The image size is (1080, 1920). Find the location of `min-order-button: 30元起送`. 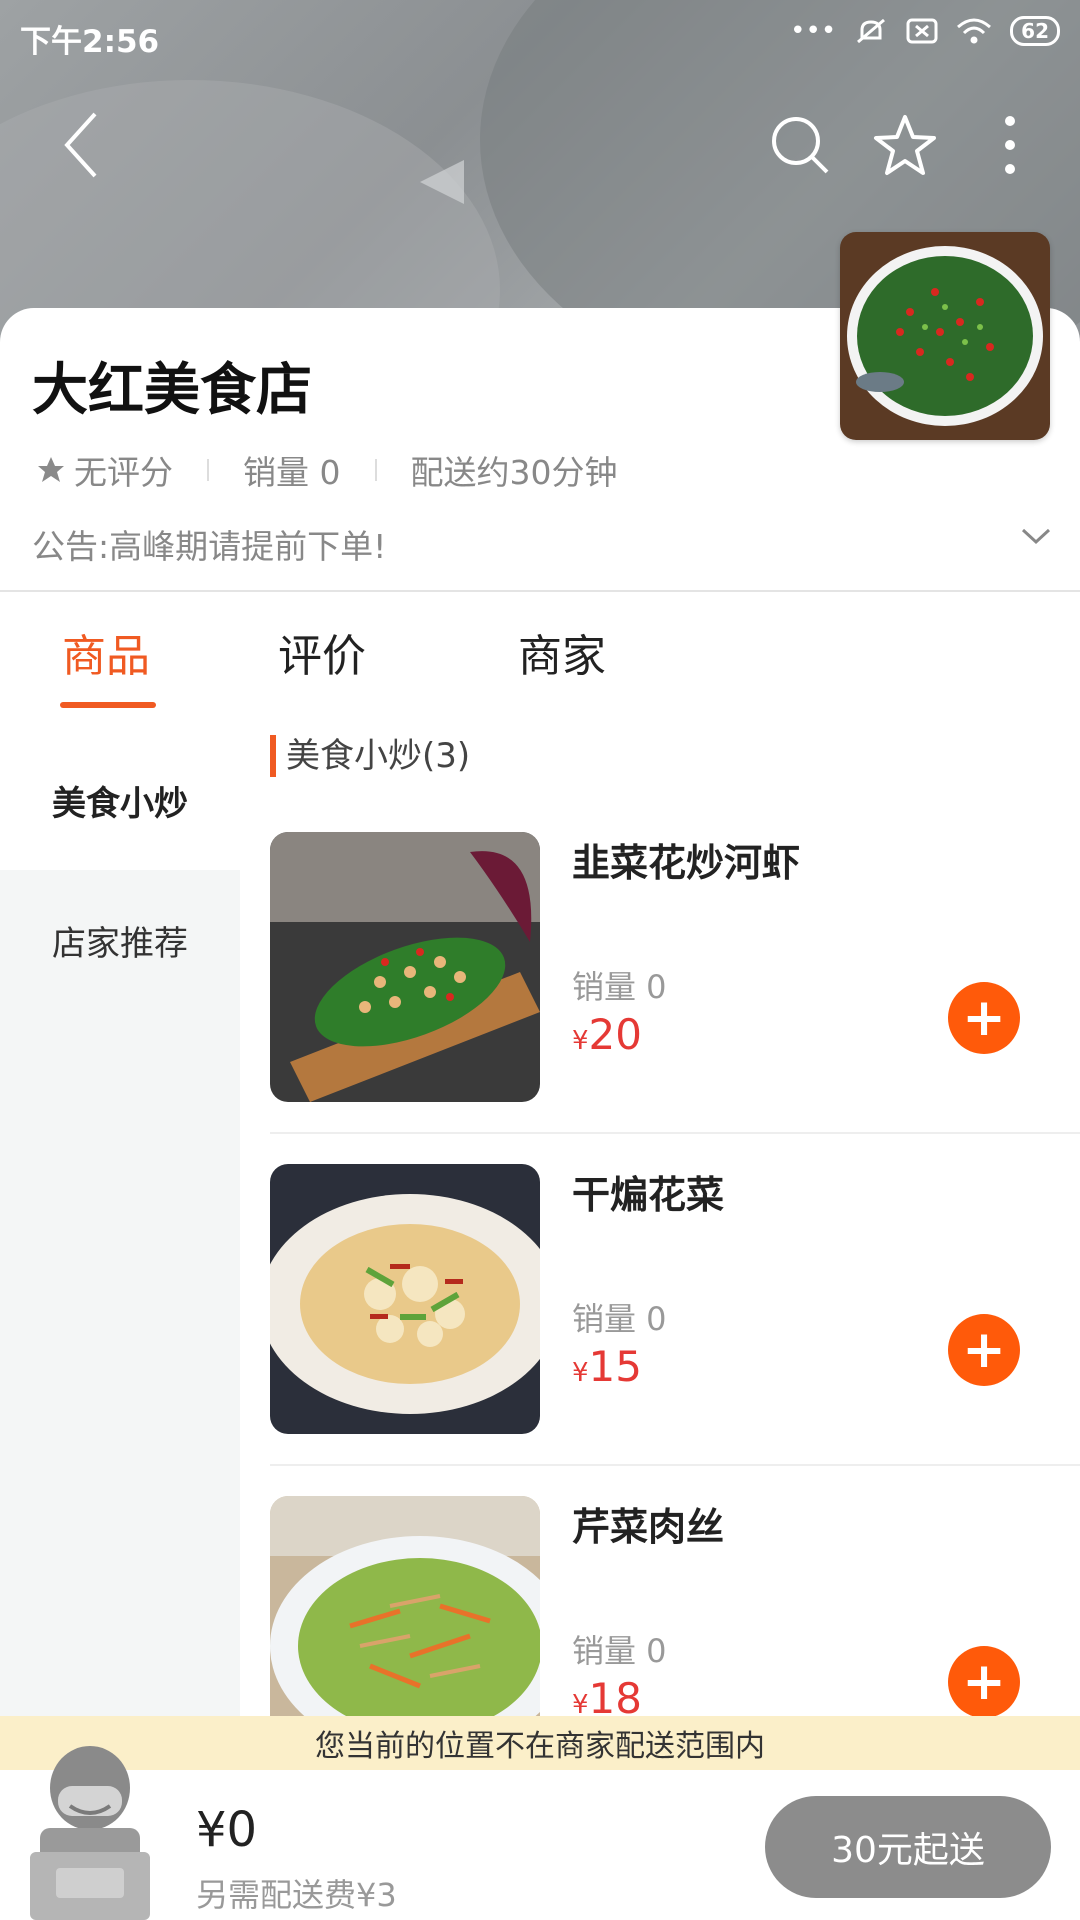

min-order-button: 30元起送 is located at coordinates (908, 1847).